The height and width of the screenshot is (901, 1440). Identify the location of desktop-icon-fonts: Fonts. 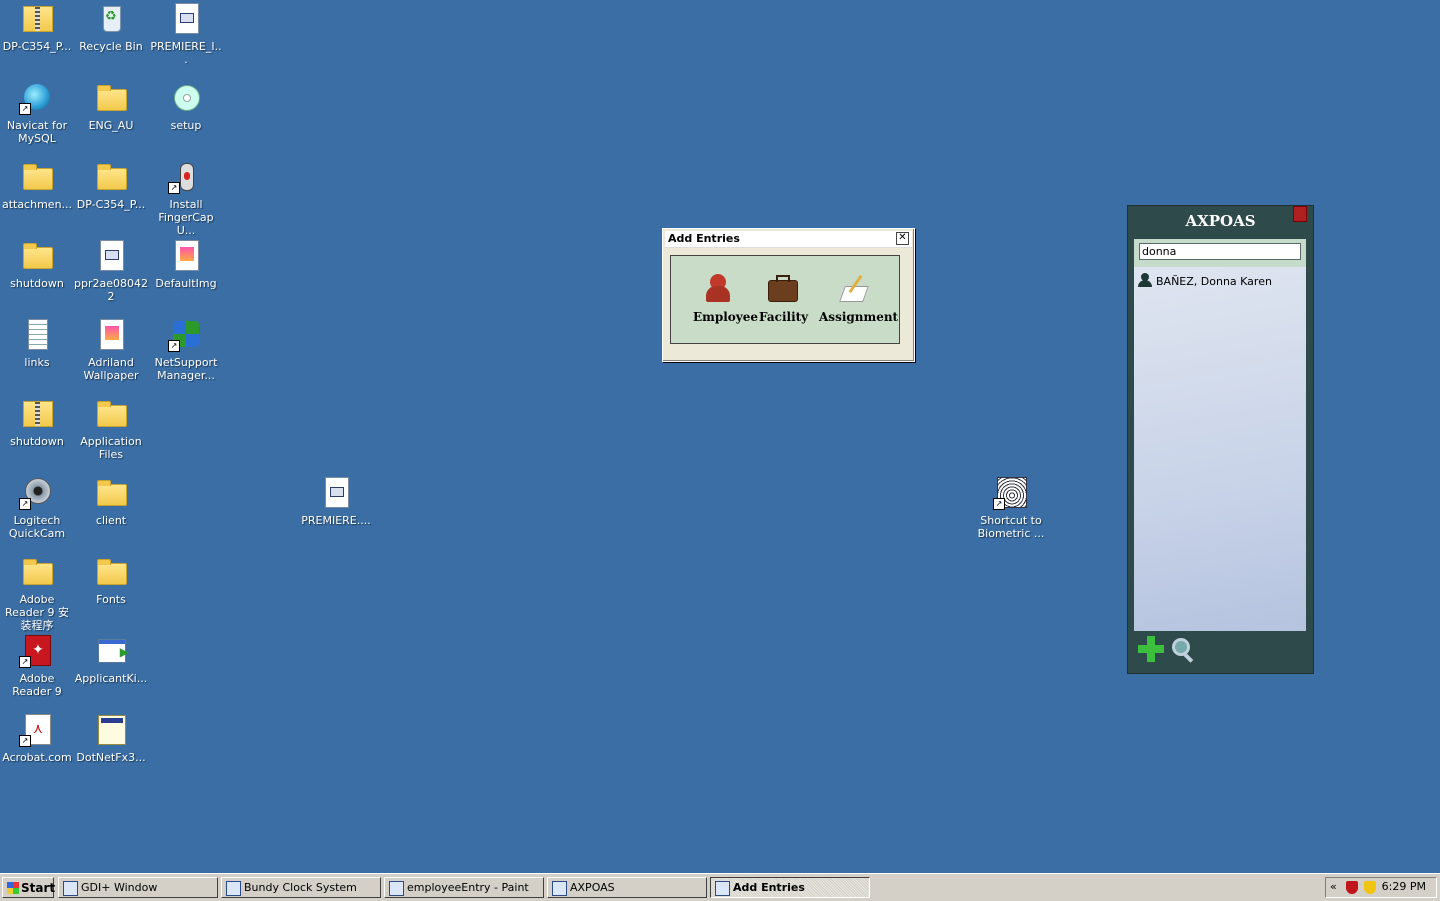
(111, 580).